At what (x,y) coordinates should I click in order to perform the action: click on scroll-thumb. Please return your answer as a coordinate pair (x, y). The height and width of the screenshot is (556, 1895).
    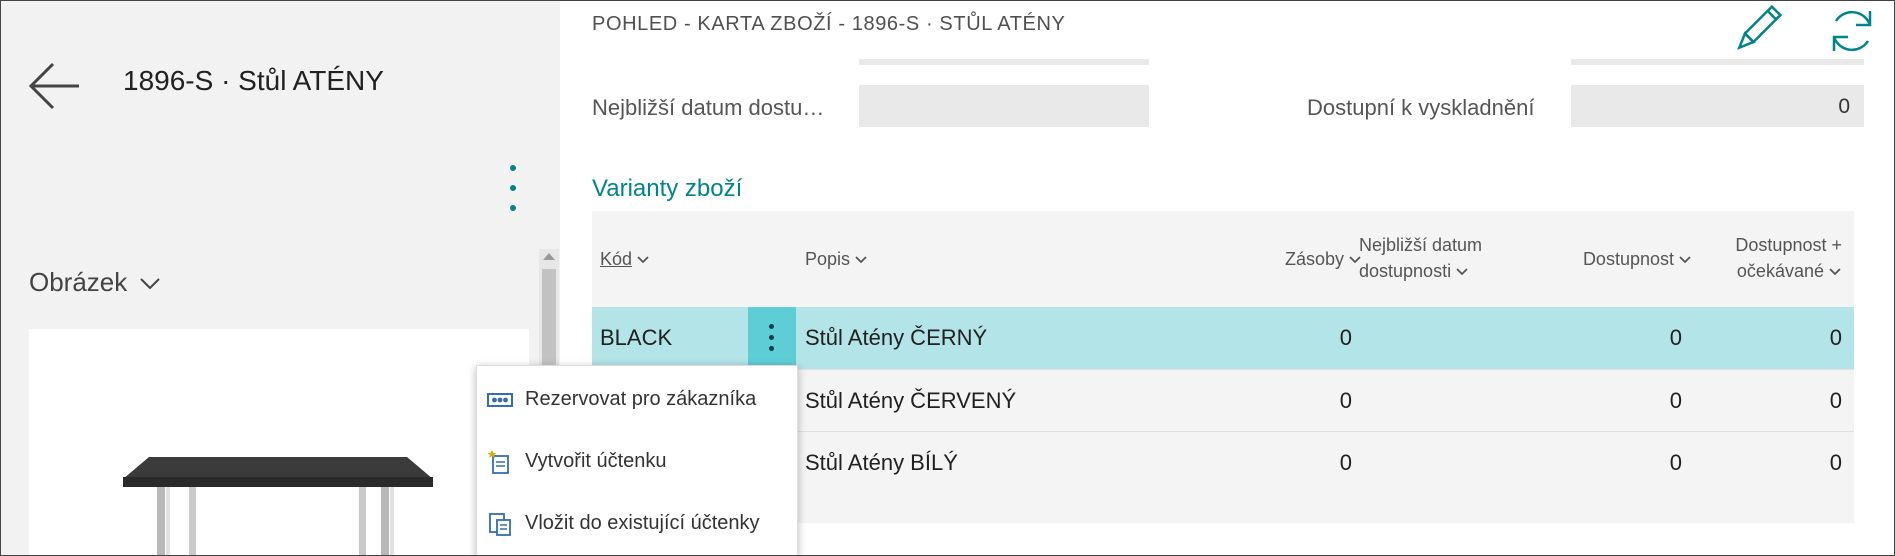
    Looking at the image, I should click on (549, 319).